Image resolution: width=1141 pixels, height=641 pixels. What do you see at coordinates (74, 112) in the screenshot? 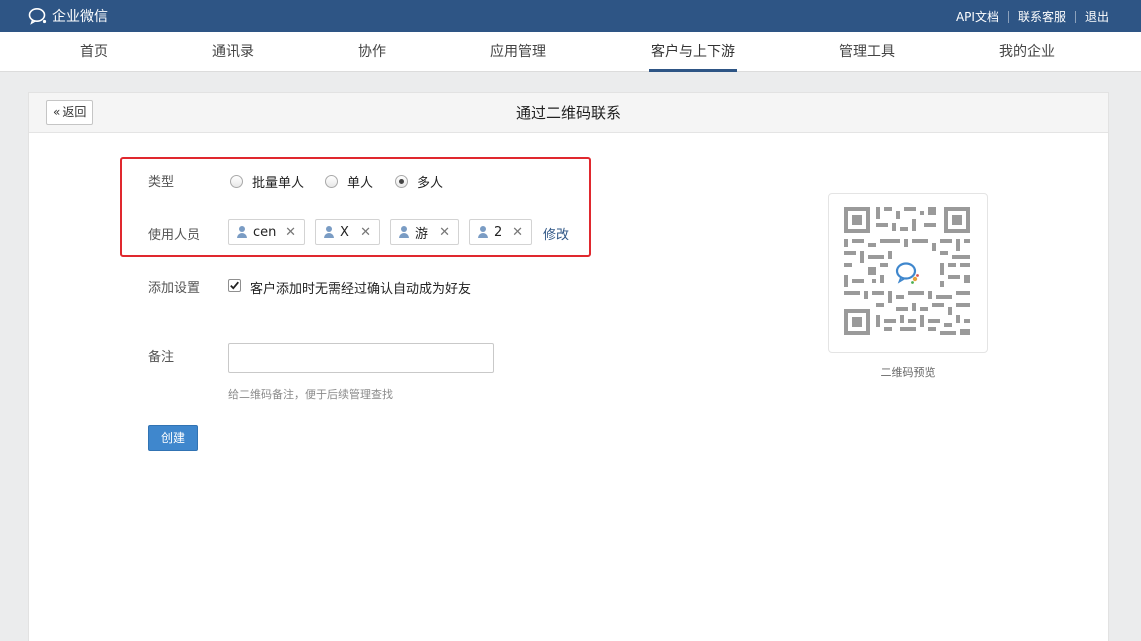
I see `back-button-label: 返回` at bounding box center [74, 112].